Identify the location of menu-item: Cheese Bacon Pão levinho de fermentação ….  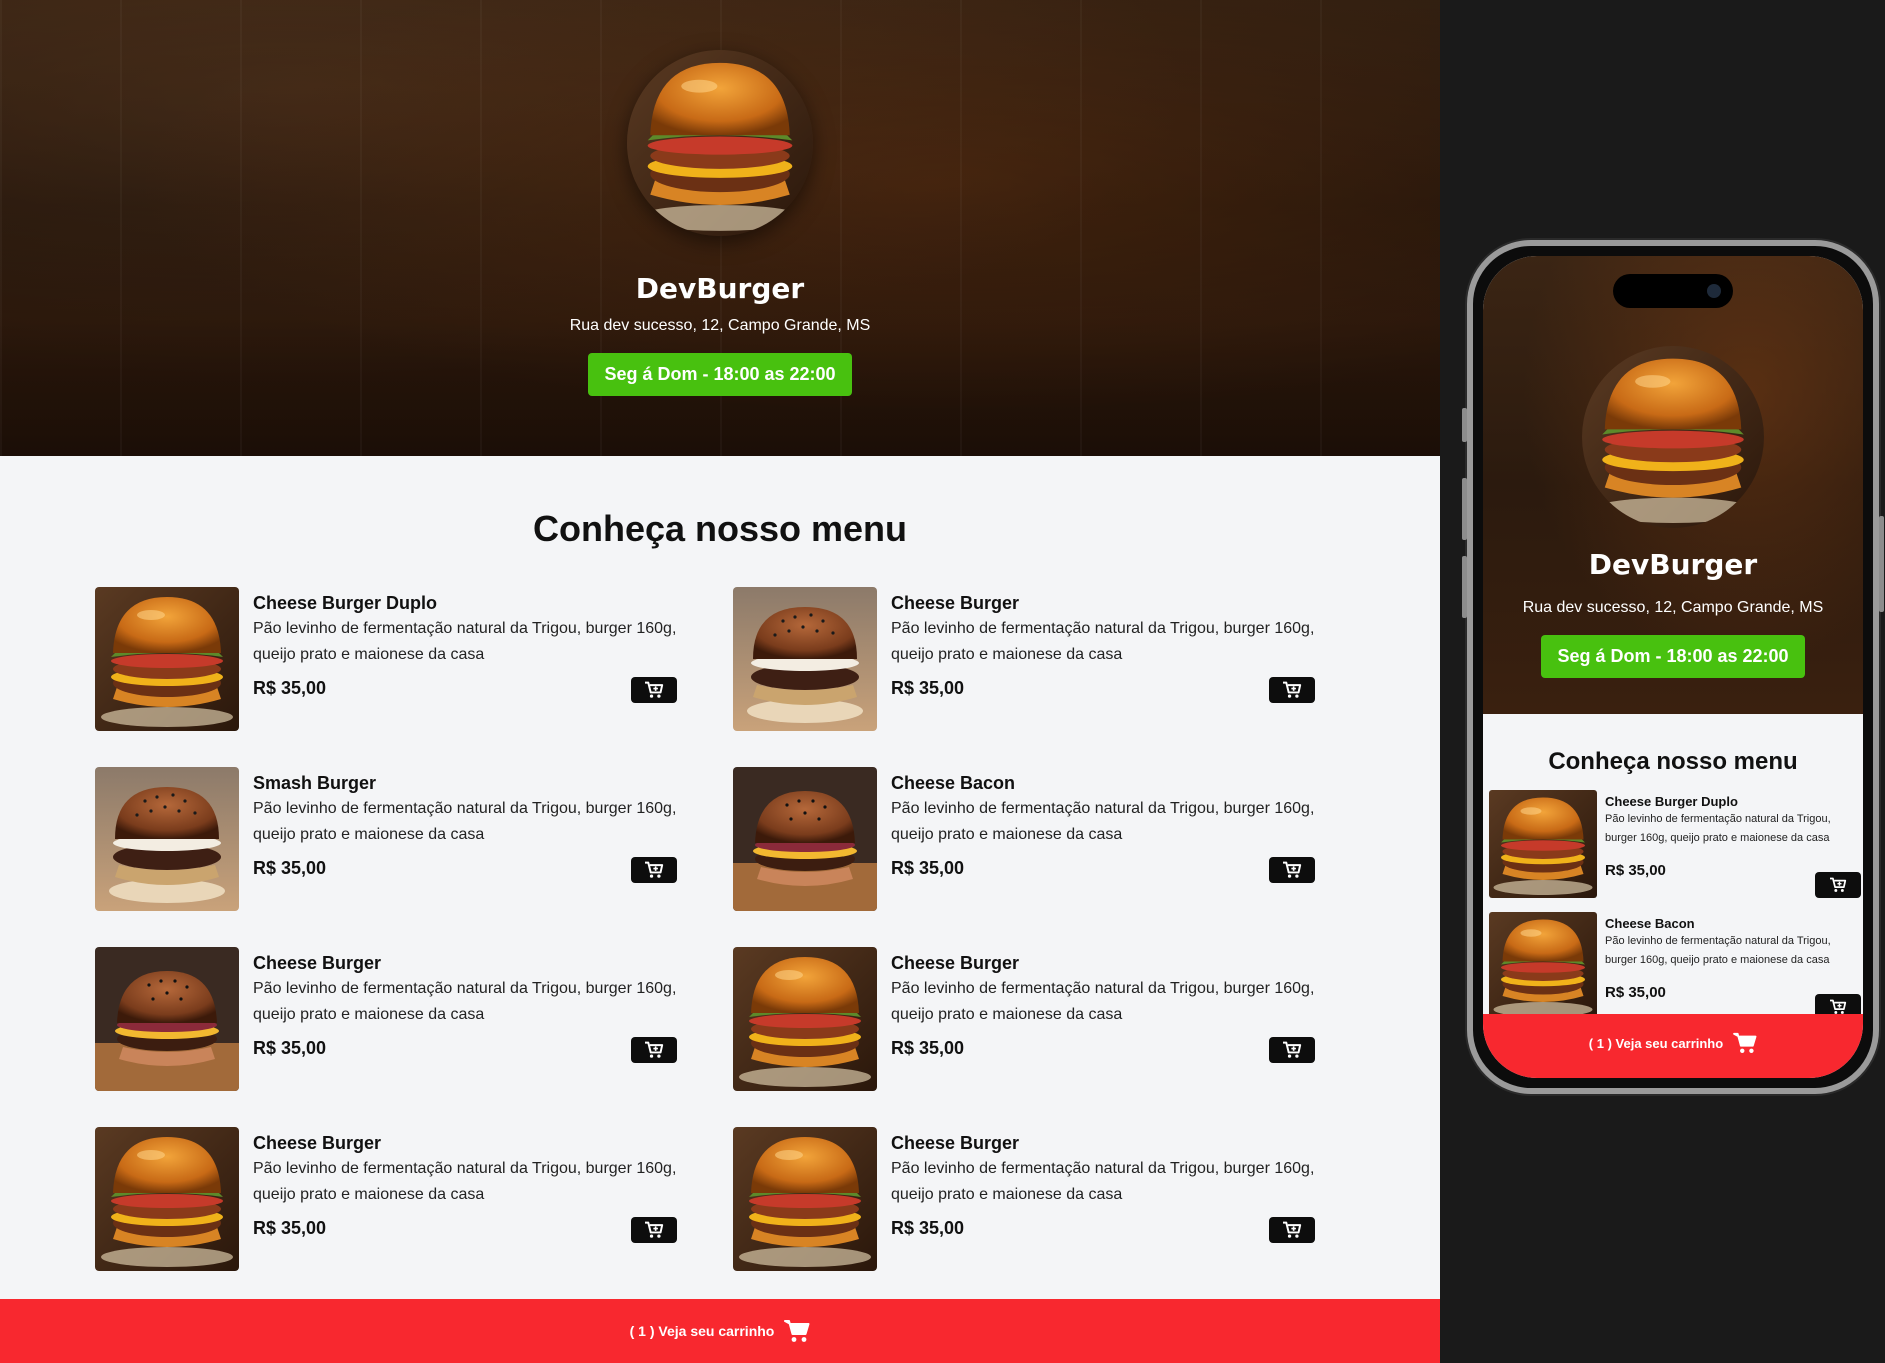
(1024, 839).